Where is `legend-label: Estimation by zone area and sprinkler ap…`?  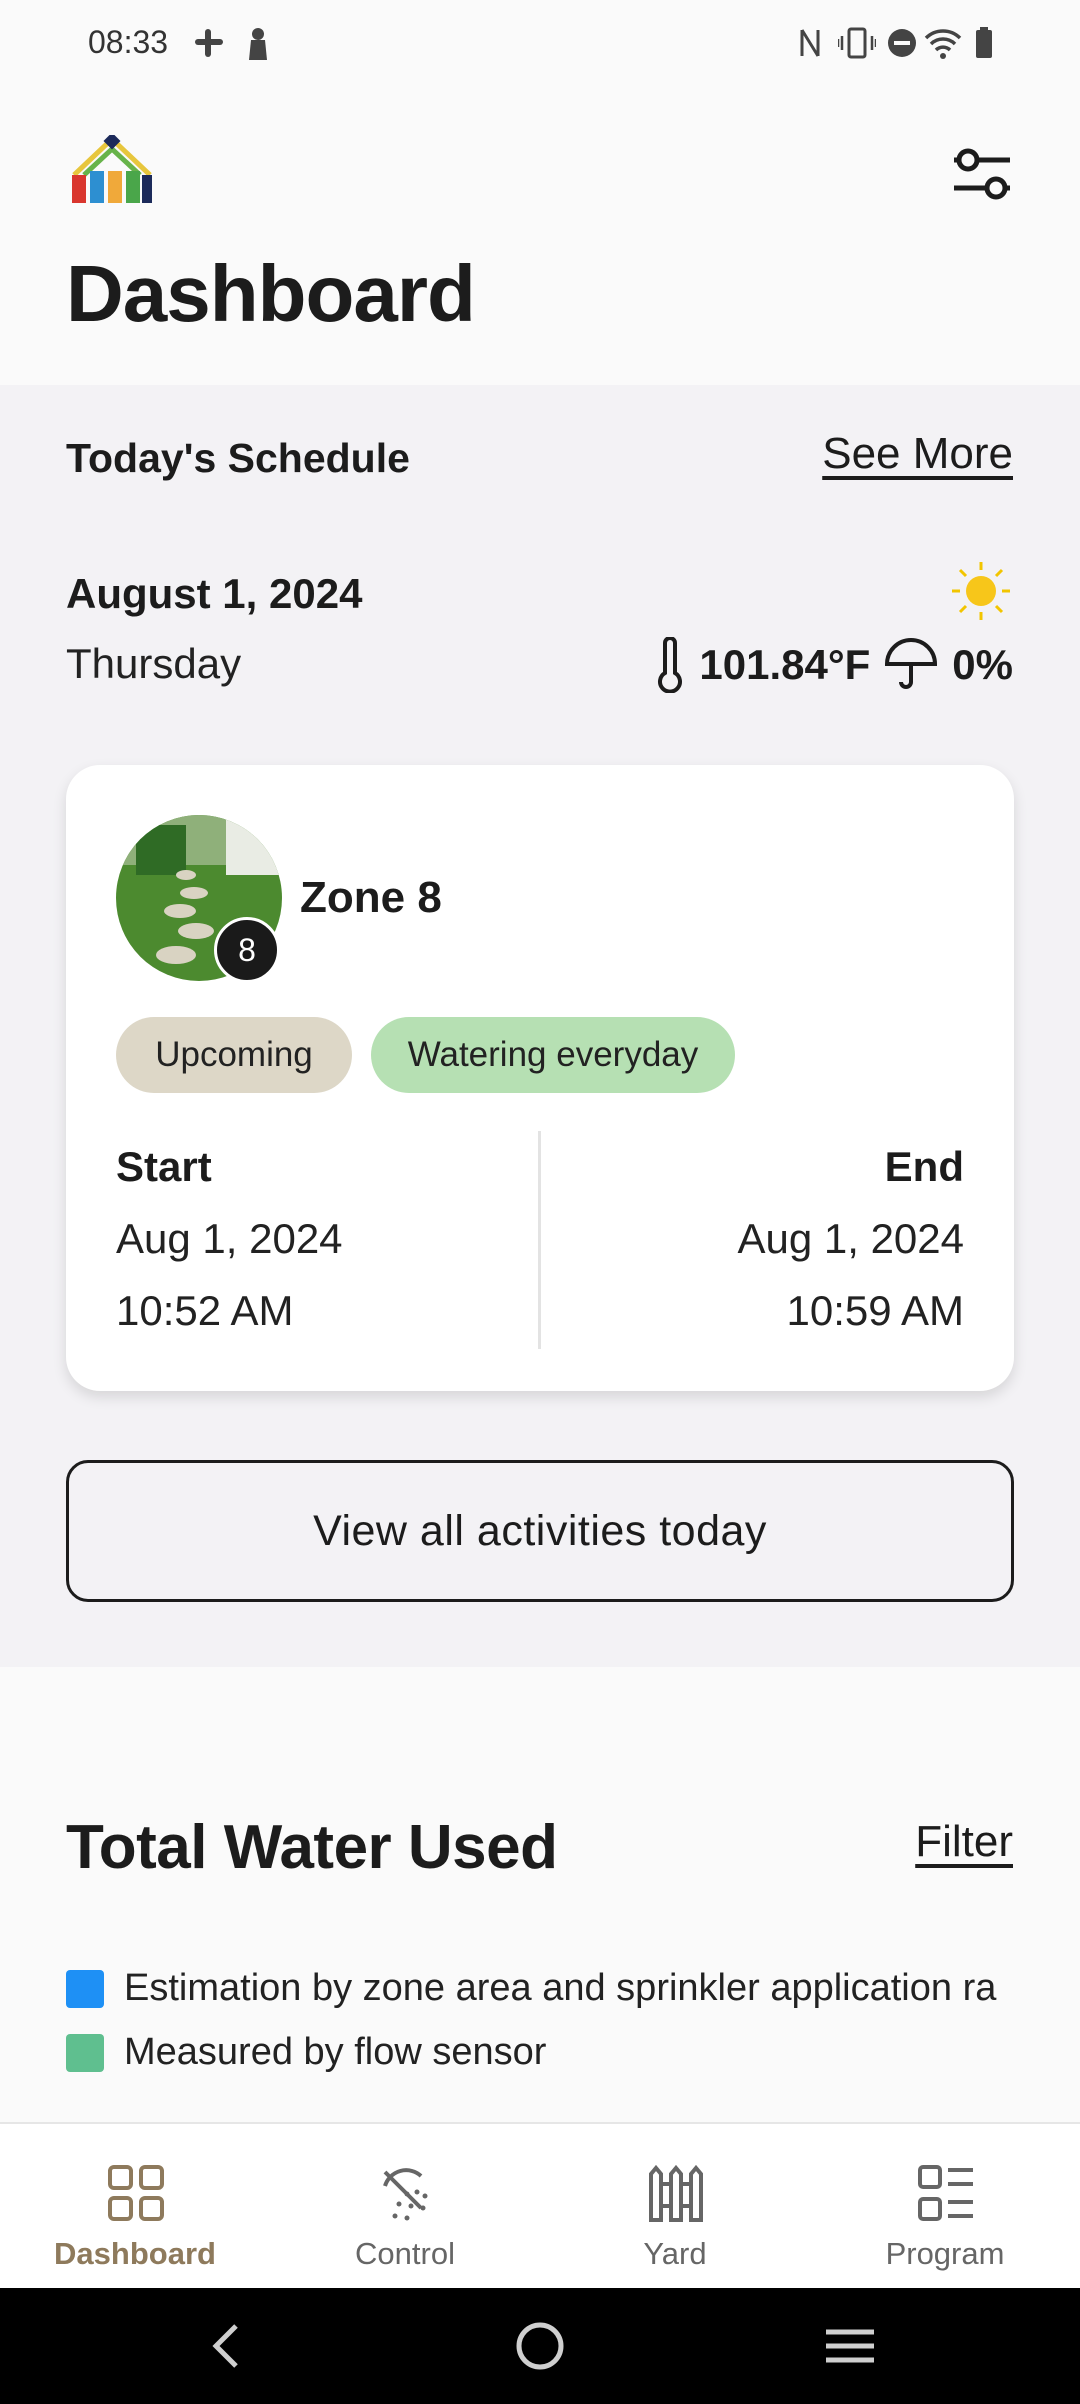 legend-label: Estimation by zone area and sprinkler ap… is located at coordinates (560, 1988).